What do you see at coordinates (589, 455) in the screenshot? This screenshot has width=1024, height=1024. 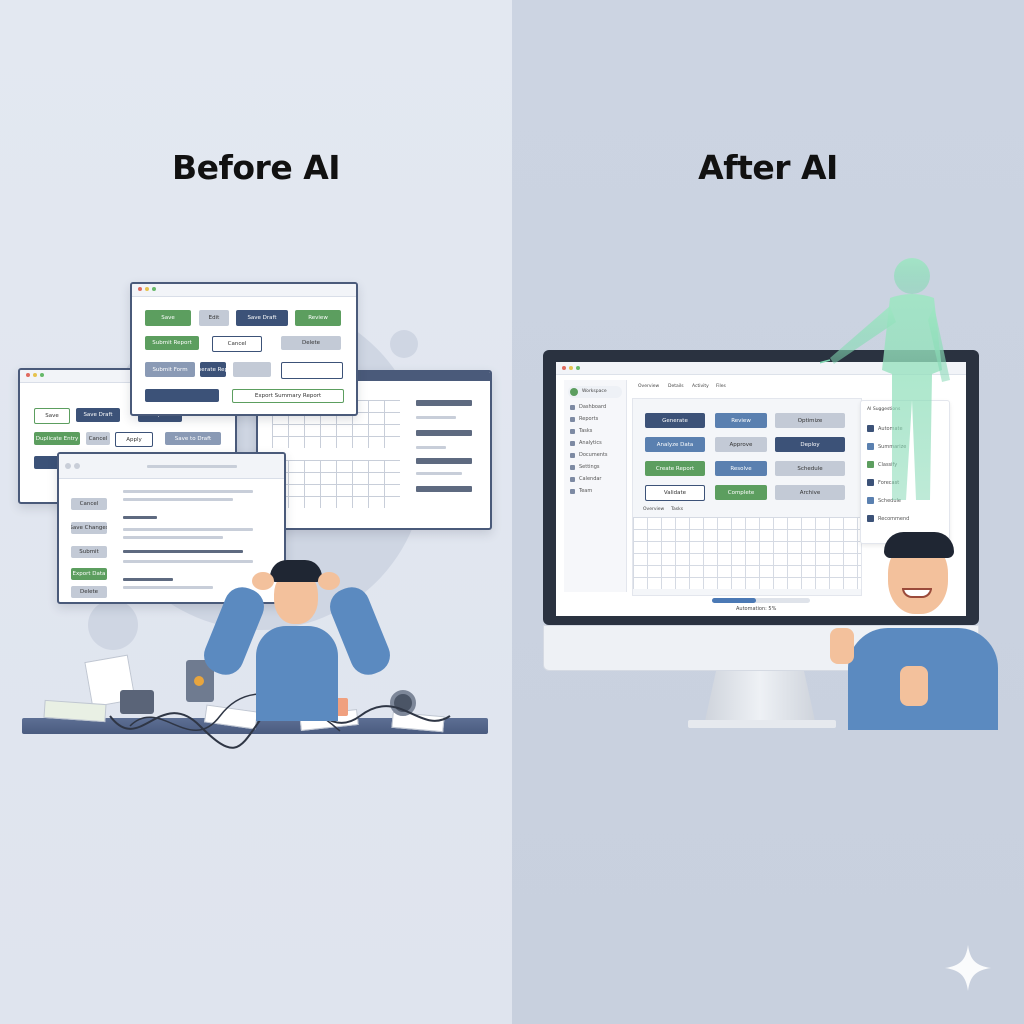 I see `sidebar-item-documents: Documents` at bounding box center [589, 455].